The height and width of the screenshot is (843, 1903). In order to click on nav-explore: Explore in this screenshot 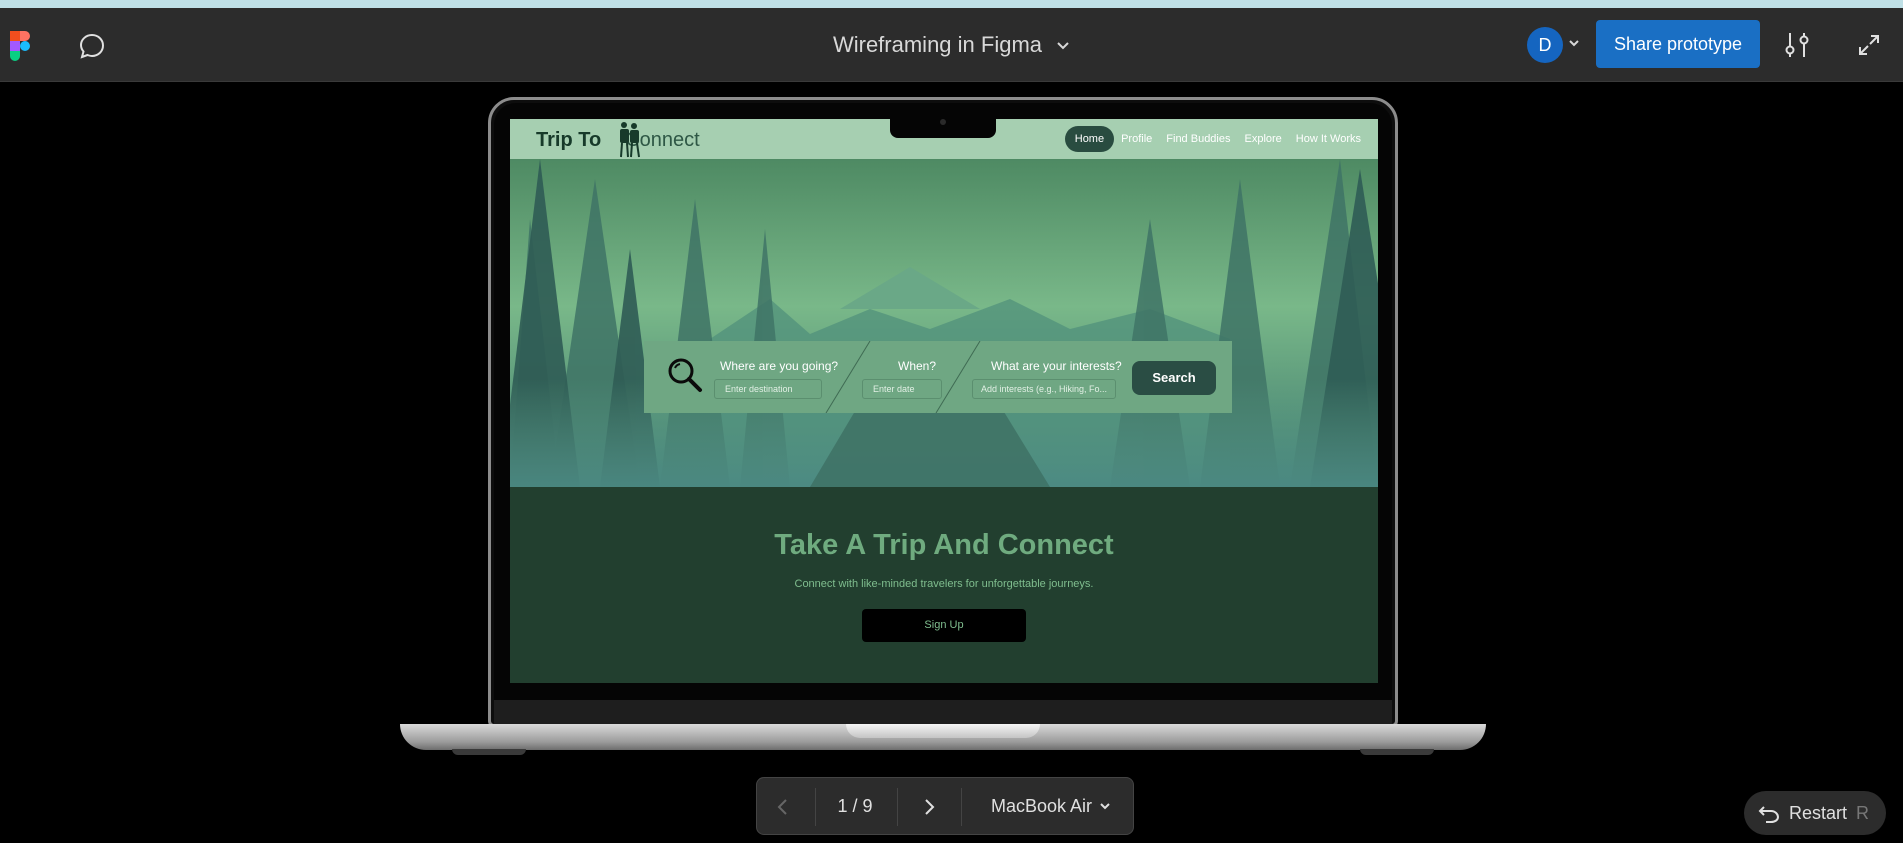, I will do `click(1263, 139)`.